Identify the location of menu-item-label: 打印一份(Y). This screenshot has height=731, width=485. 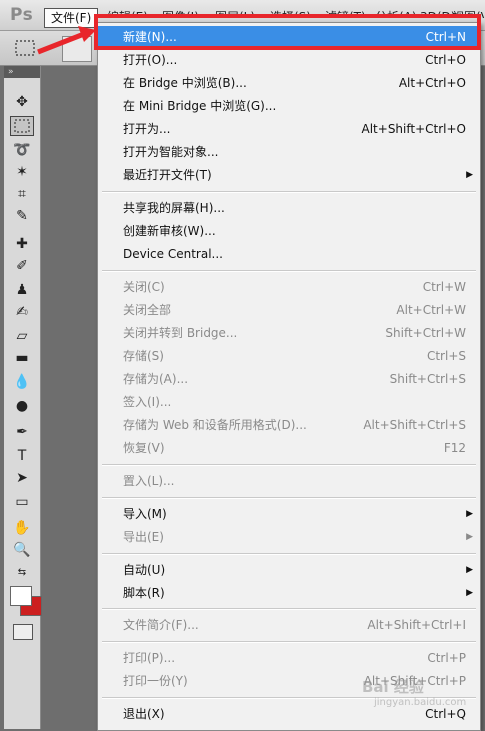
(155, 681).